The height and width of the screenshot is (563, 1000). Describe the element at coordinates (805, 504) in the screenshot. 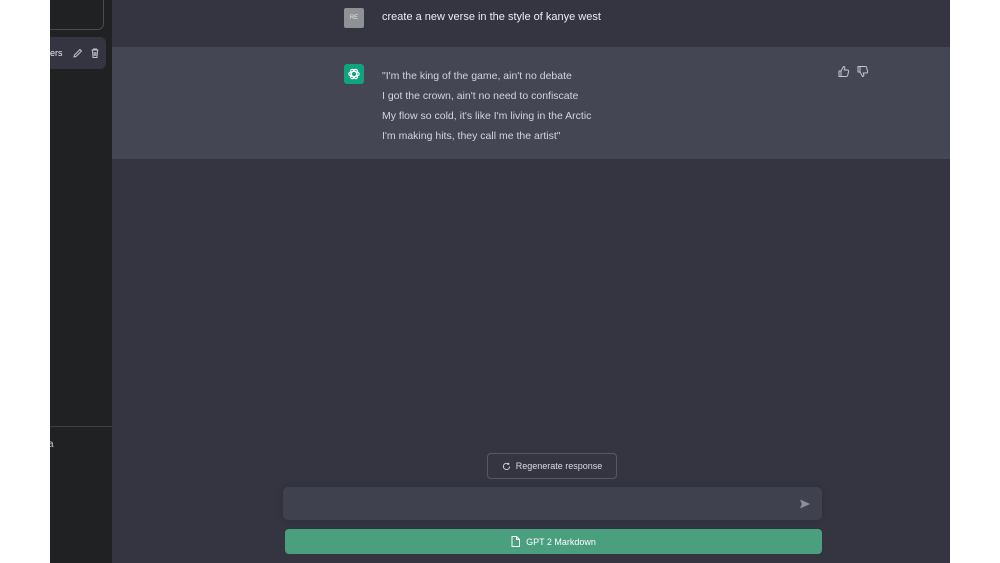

I see `send-icon` at that location.